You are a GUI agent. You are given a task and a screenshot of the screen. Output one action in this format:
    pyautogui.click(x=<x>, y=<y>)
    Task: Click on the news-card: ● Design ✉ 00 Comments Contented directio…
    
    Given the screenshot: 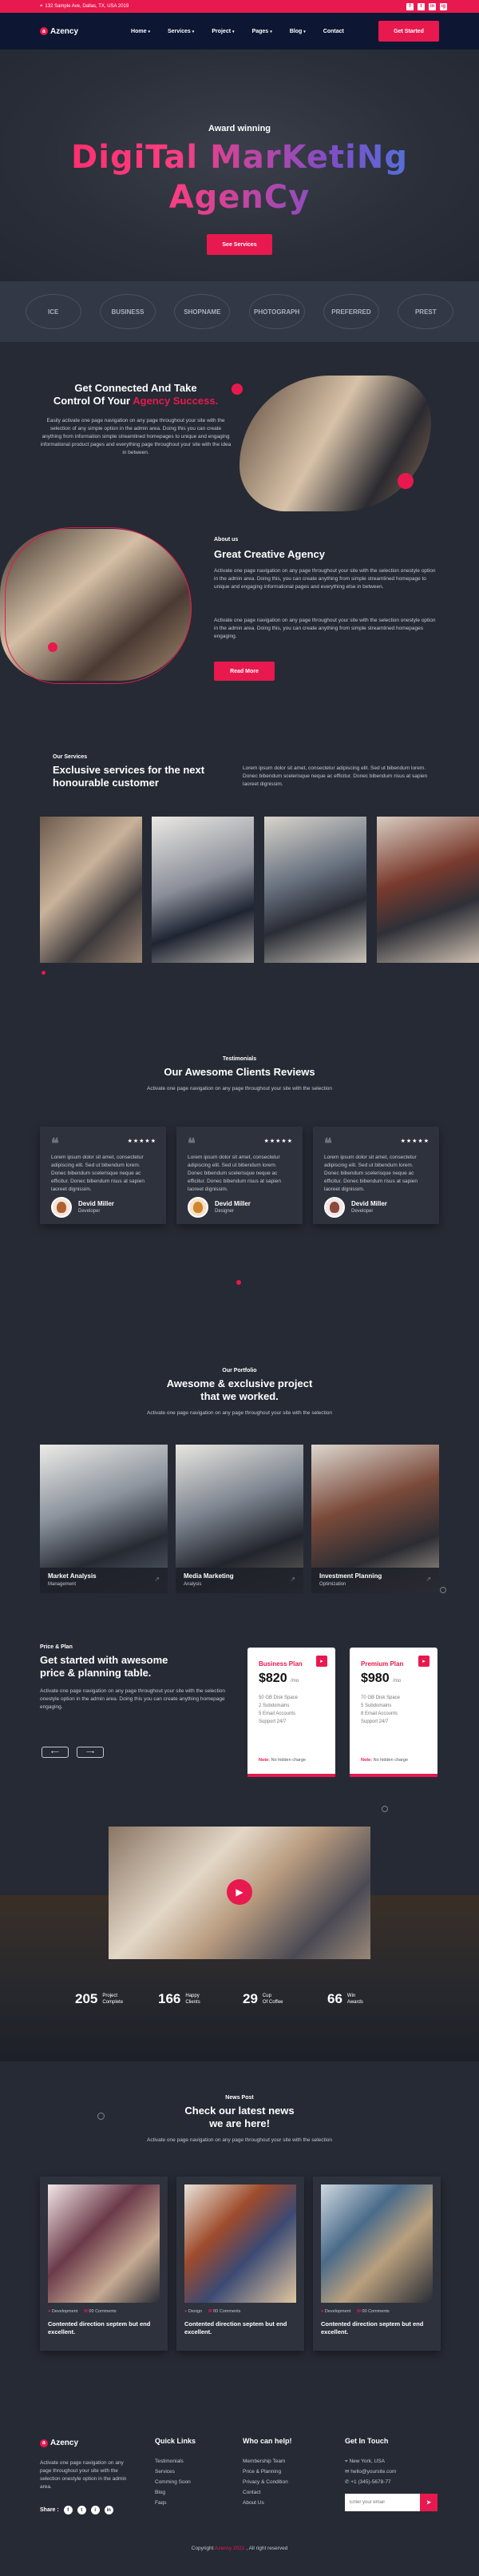 What is the action you would take?
    pyautogui.click(x=240, y=2263)
    